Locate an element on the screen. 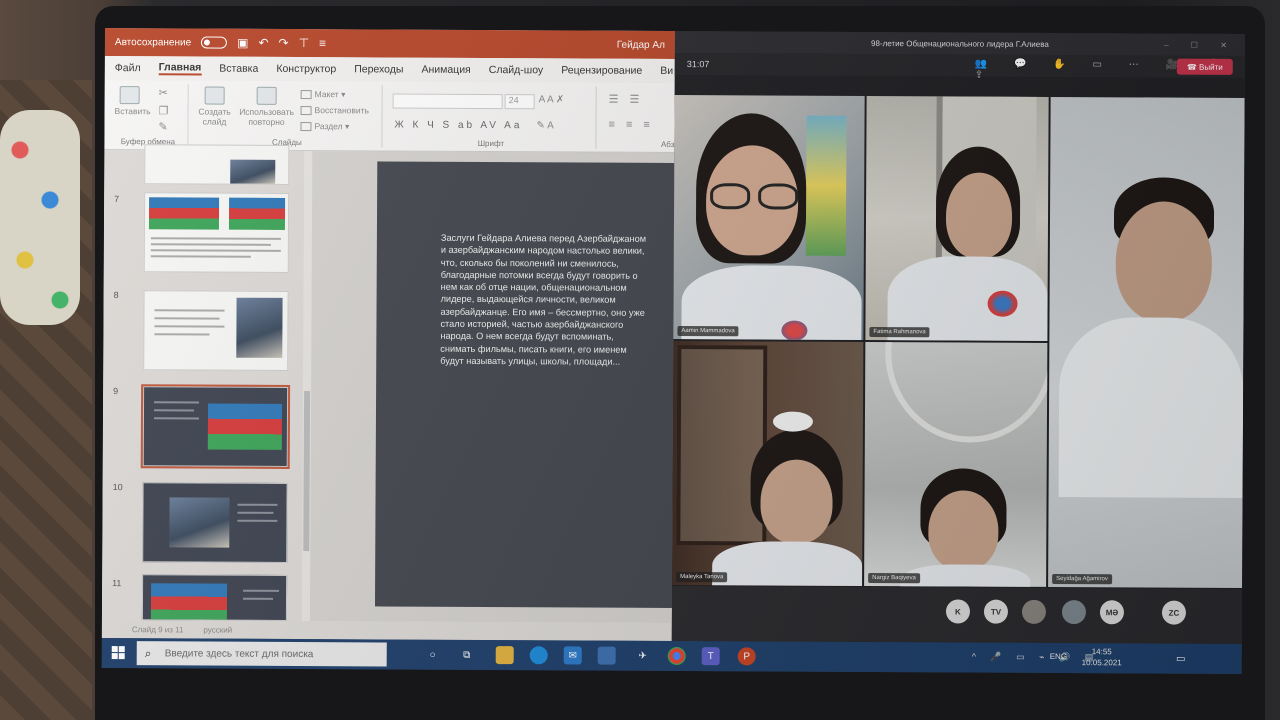 This screenshot has width=1280, height=720. tab-transitions: Переходы is located at coordinates (378, 69).